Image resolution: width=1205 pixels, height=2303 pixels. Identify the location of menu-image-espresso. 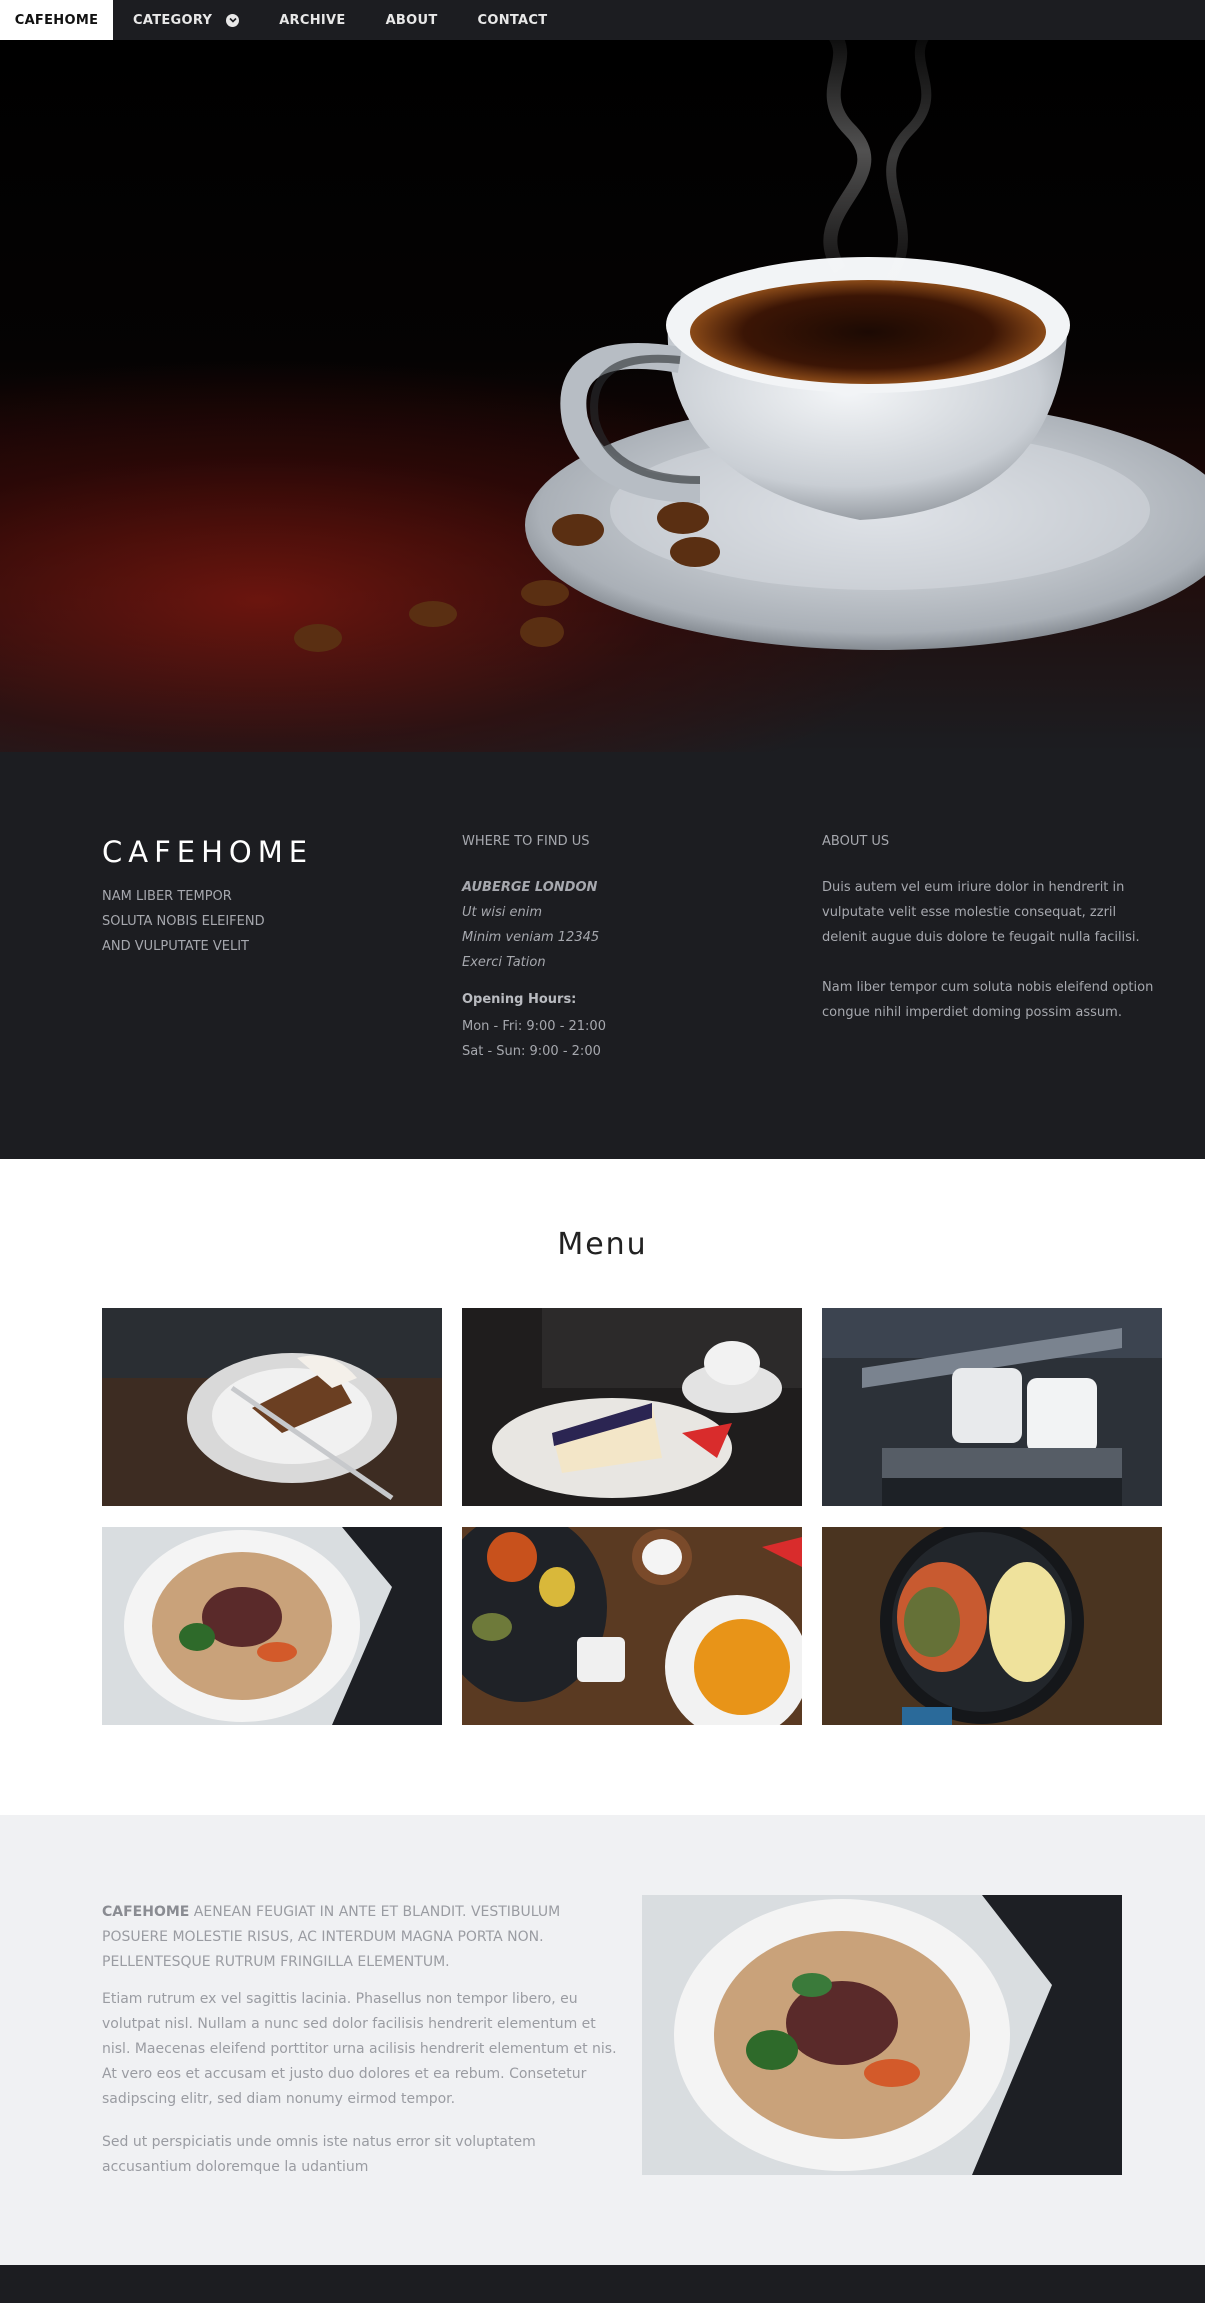
(992, 1407).